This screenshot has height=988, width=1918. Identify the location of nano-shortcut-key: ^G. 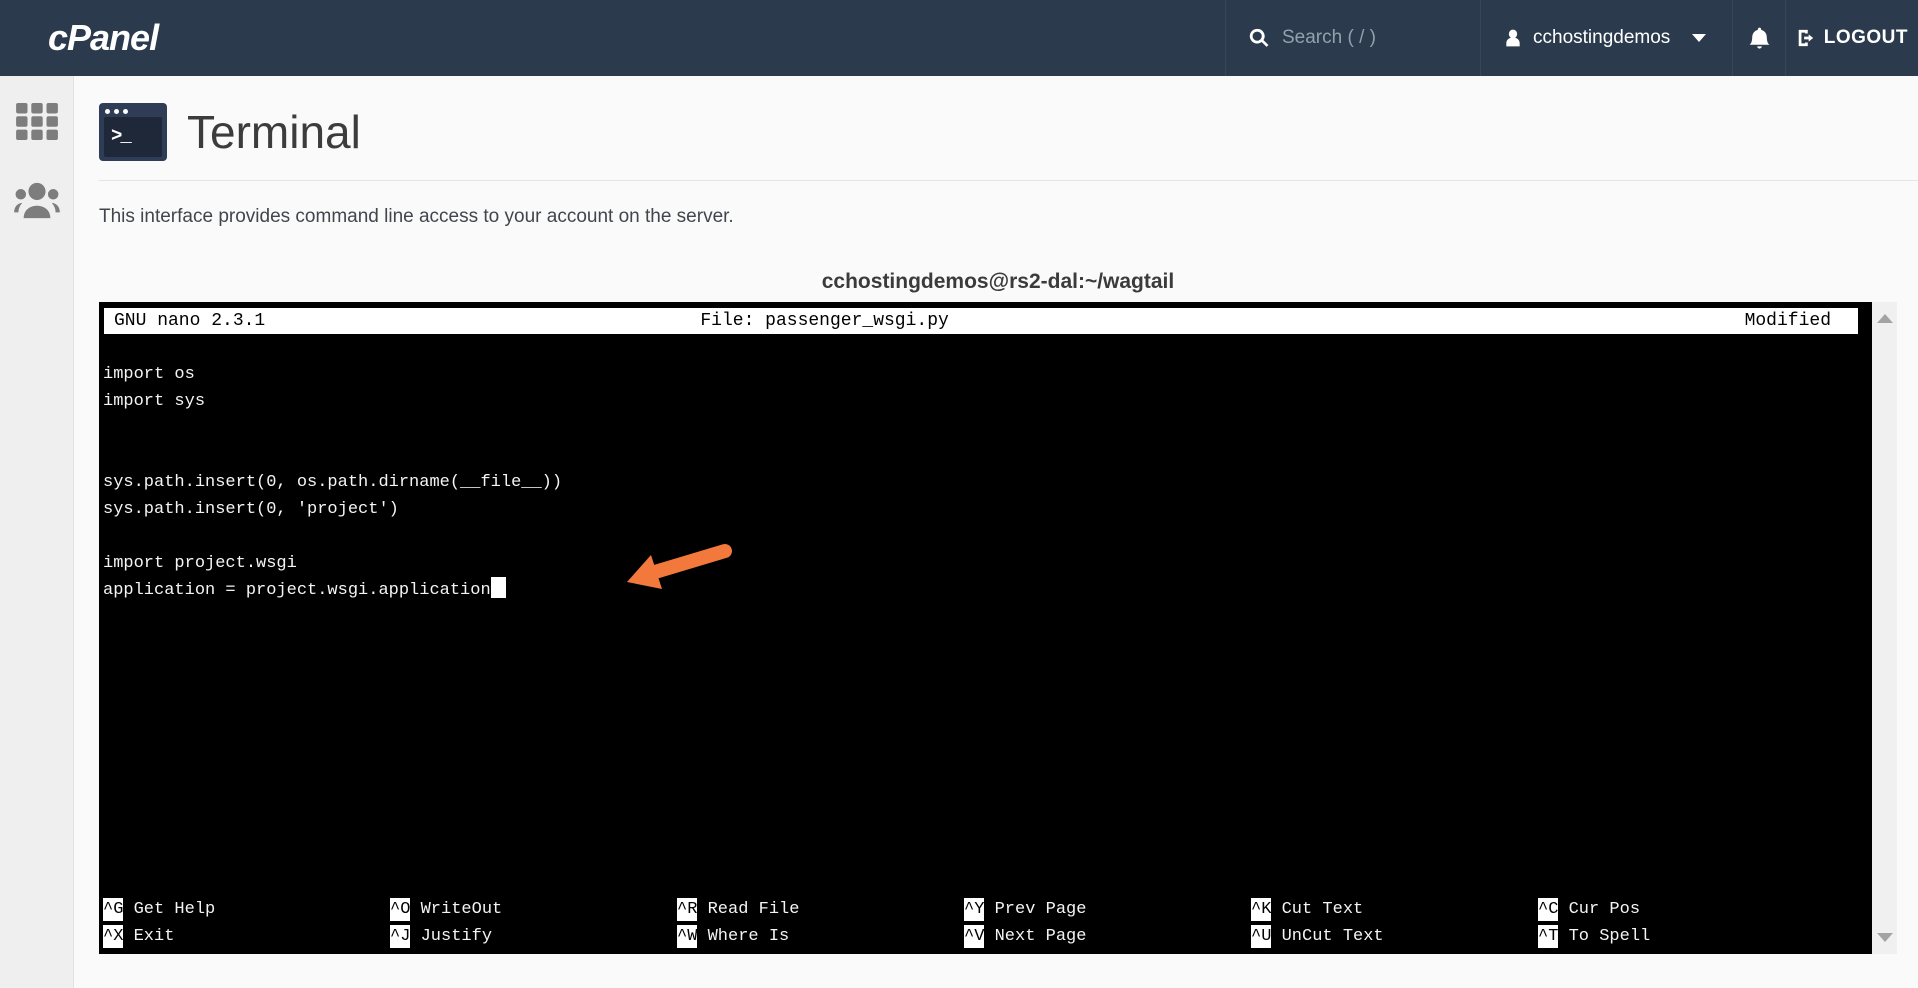
(113, 909).